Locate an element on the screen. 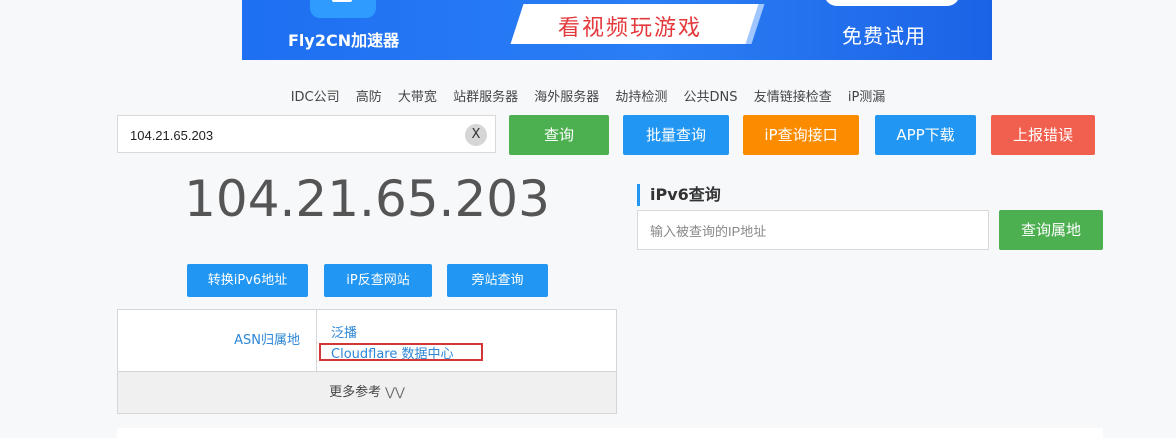 This screenshot has width=1176, height=438. clear-icon: X is located at coordinates (476, 135).